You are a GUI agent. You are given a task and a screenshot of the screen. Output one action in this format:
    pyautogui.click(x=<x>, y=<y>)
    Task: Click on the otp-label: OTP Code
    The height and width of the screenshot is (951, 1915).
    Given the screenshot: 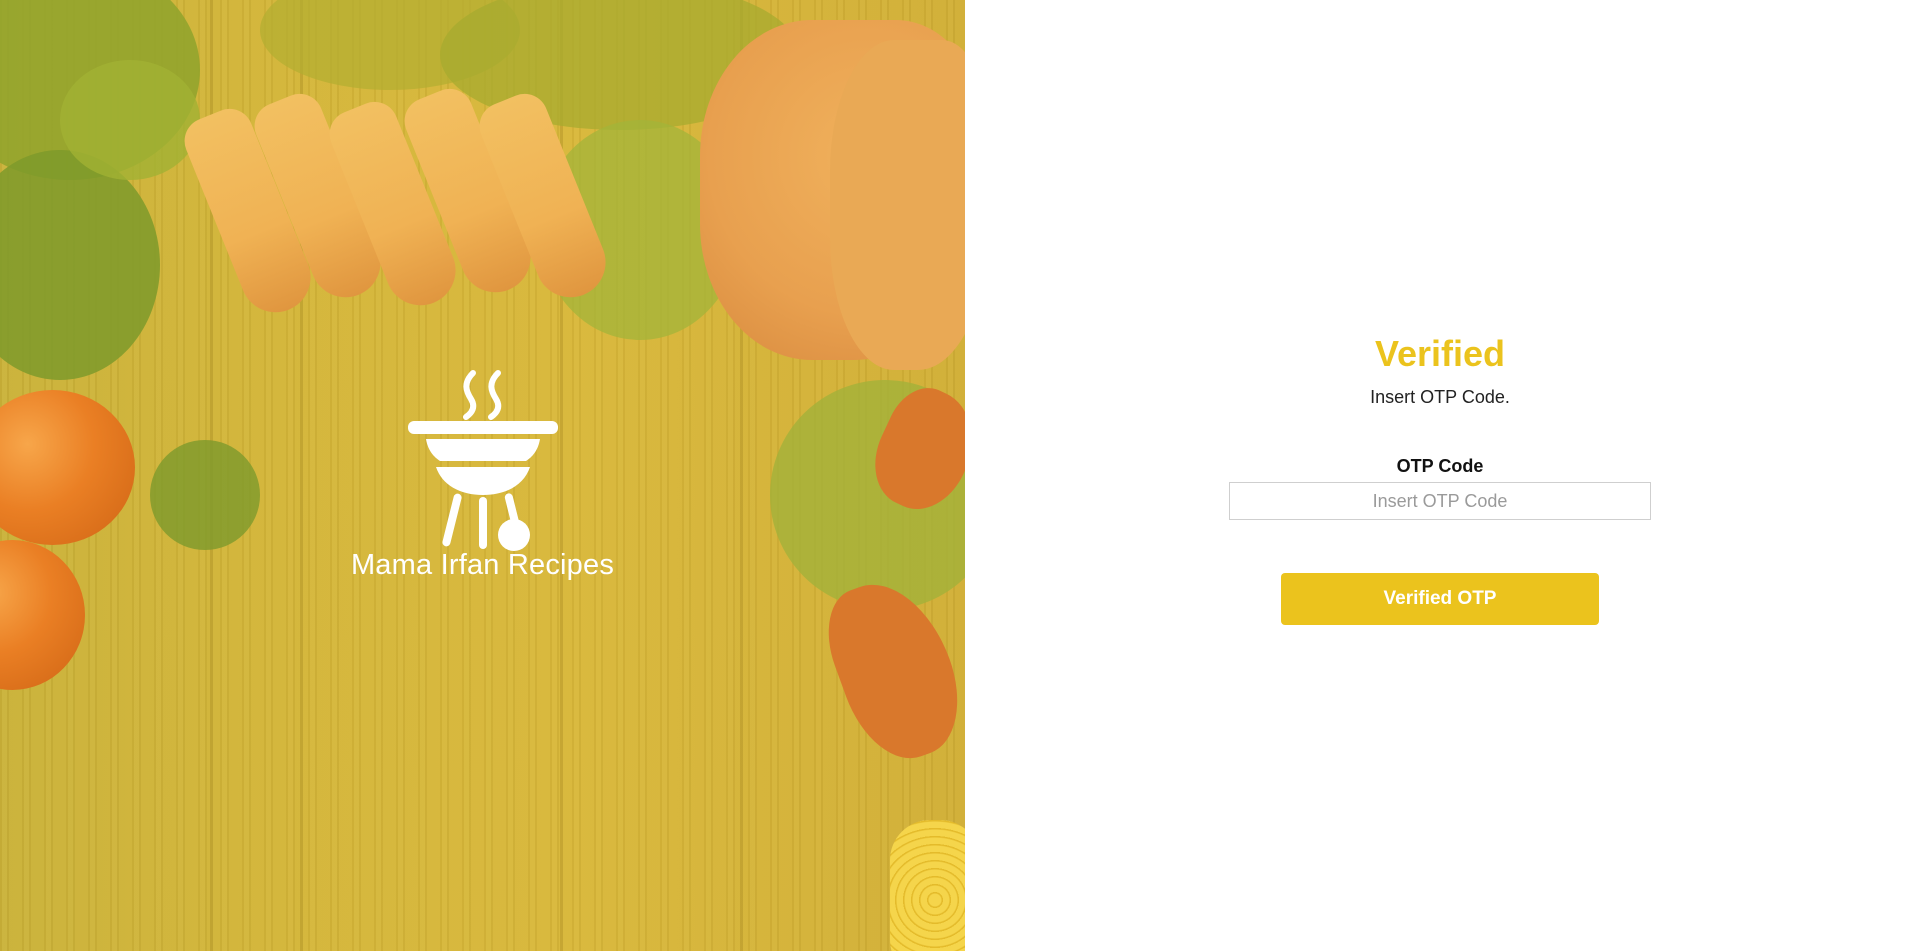 What is the action you would take?
    pyautogui.click(x=1440, y=466)
    